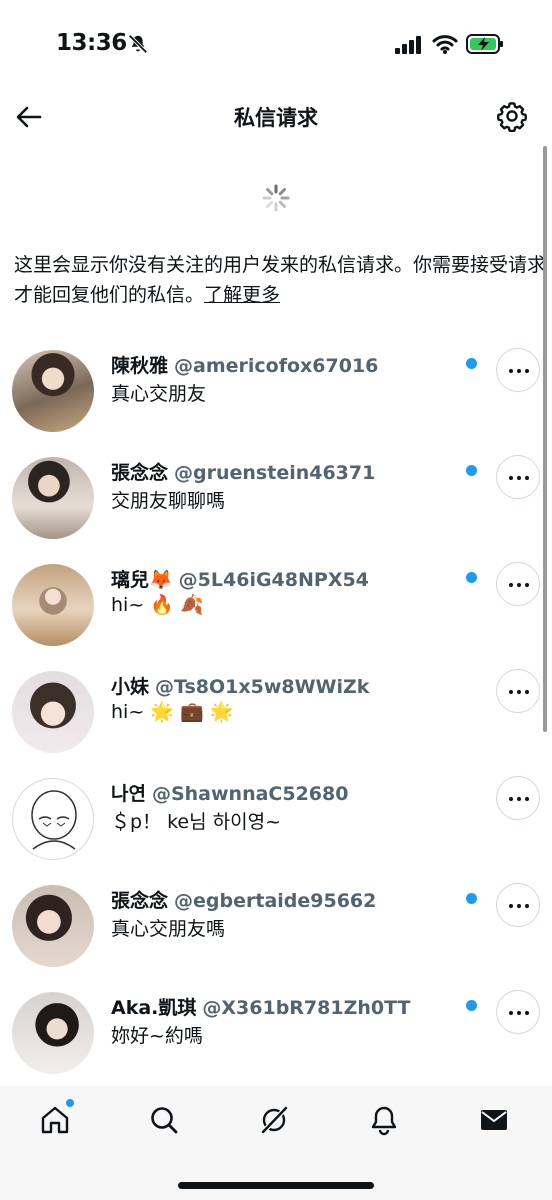 Image resolution: width=552 pixels, height=1200 pixels. What do you see at coordinates (445, 44) in the screenshot?
I see `wifi-icon` at bounding box center [445, 44].